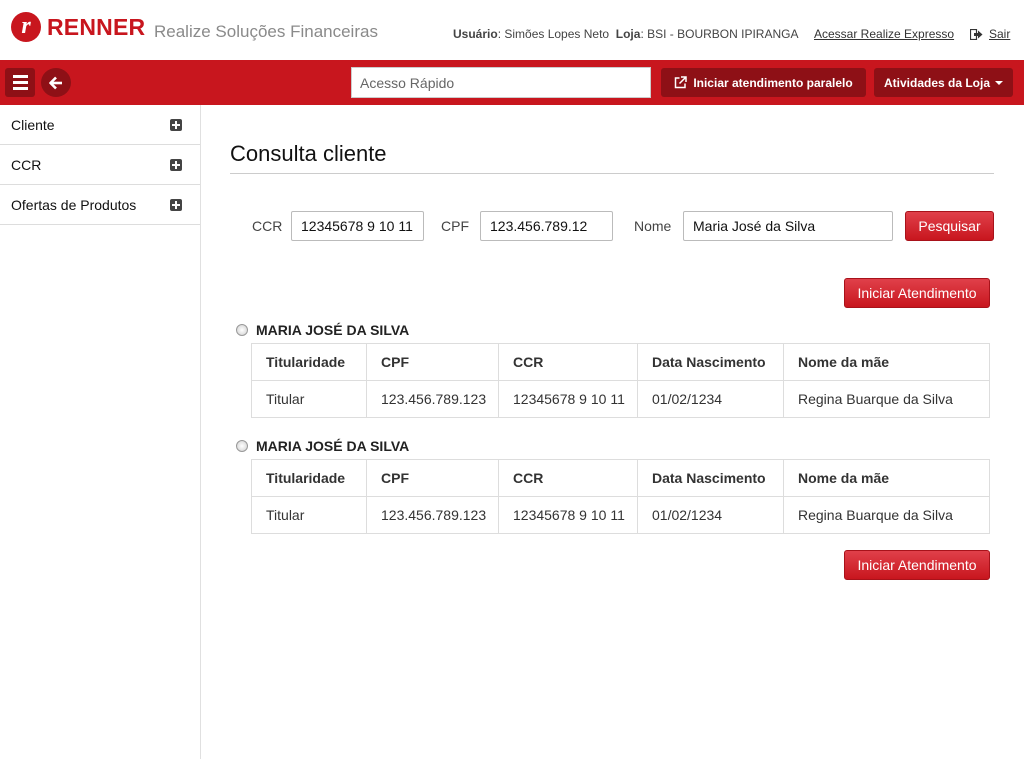 This screenshot has width=1024, height=759. Describe the element at coordinates (999, 82) in the screenshot. I see `caret-down-icon` at that location.